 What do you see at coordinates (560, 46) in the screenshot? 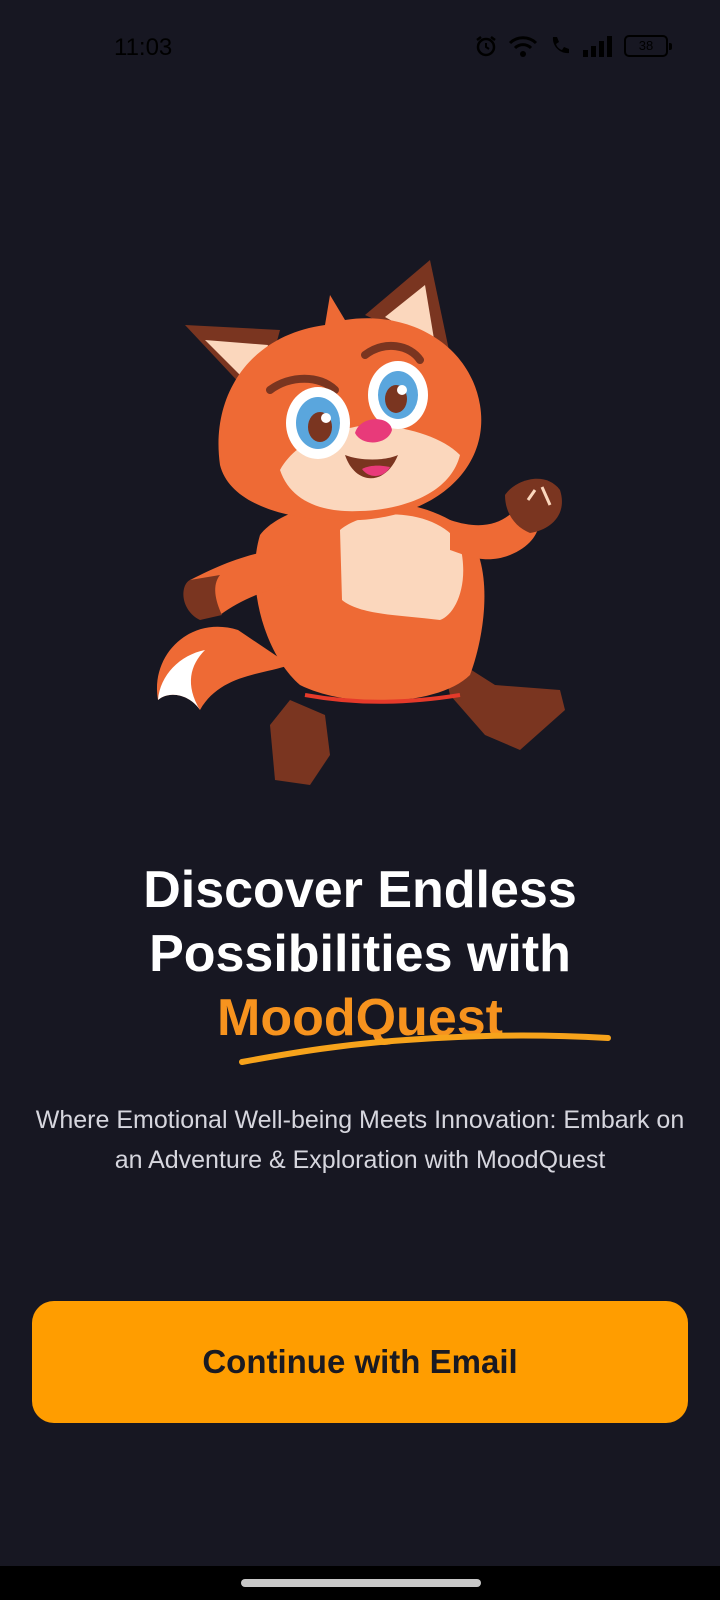
I see `call-icon` at bounding box center [560, 46].